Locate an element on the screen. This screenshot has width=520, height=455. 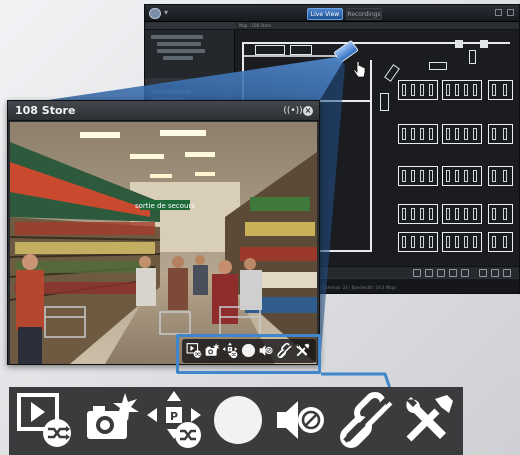
record-icon is located at coordinates (238, 420).